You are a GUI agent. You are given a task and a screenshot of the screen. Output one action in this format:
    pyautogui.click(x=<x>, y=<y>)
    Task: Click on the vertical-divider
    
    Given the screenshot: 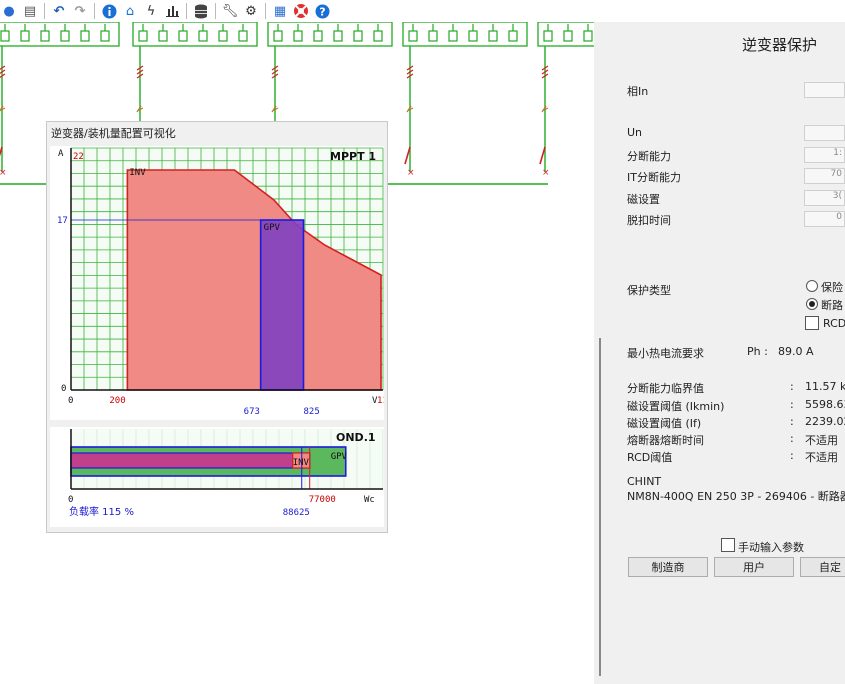 What is the action you would take?
    pyautogui.click(x=600, y=507)
    